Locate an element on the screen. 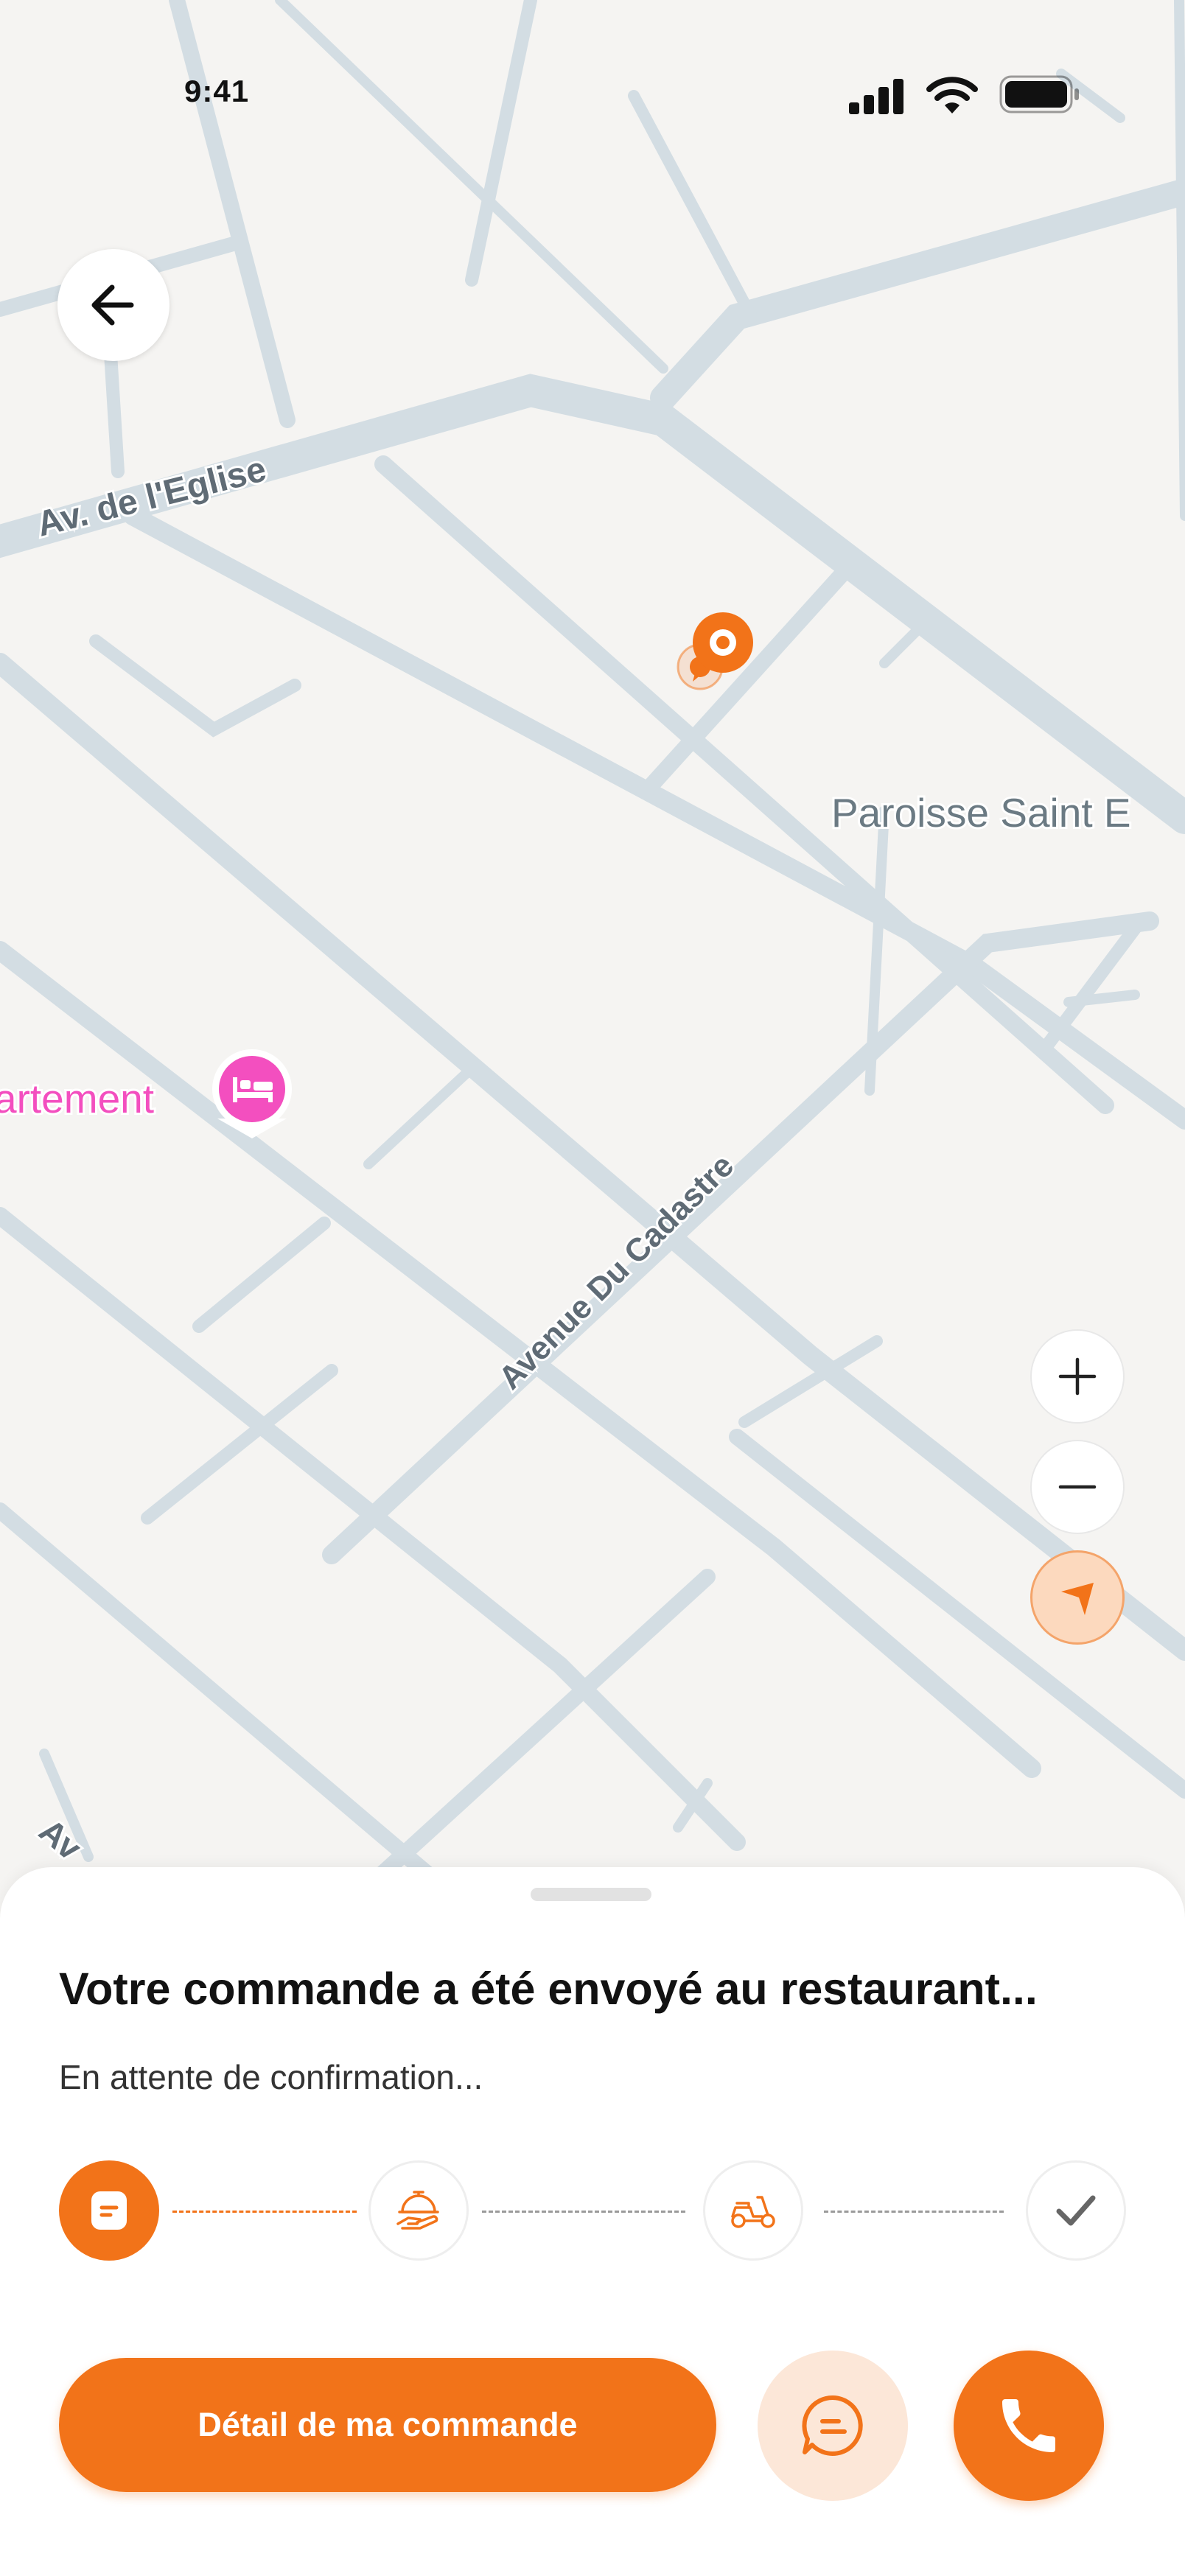 The width and height of the screenshot is (1185, 2576). minus-icon is located at coordinates (1077, 1487).